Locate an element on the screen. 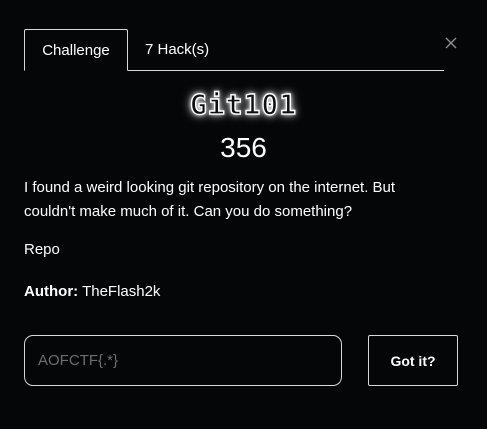 This screenshot has height=429, width=487. submit-flag-button: Got it? is located at coordinates (413, 360).